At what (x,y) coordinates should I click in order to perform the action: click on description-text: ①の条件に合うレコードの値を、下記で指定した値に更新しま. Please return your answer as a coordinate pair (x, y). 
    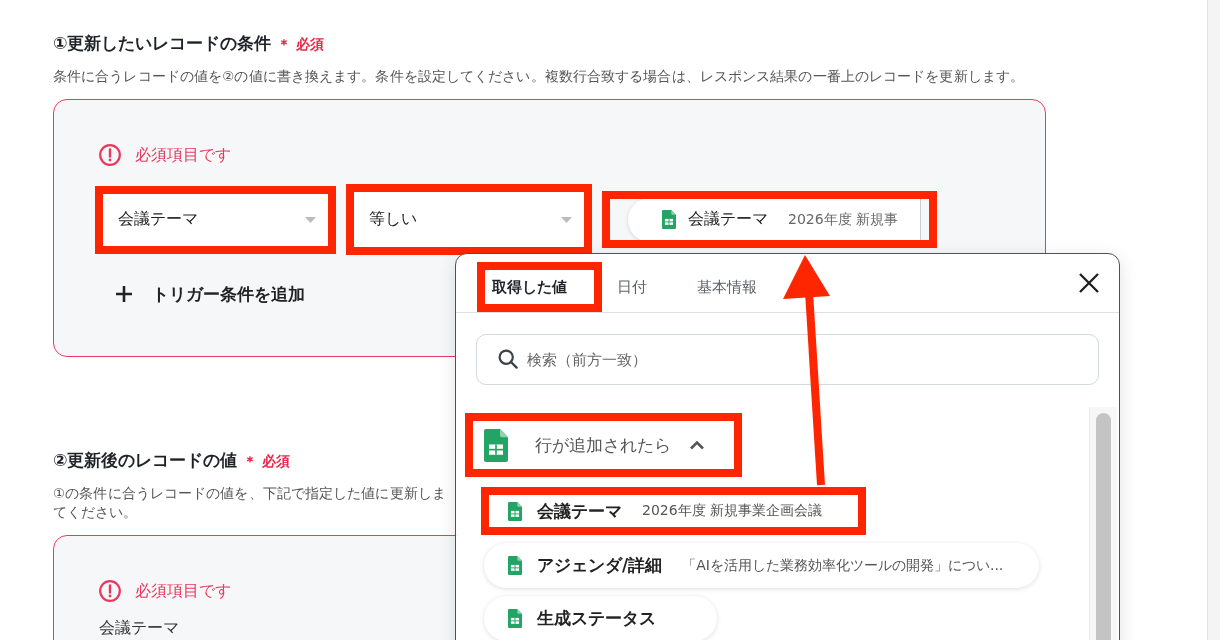
    Looking at the image, I should click on (249, 493).